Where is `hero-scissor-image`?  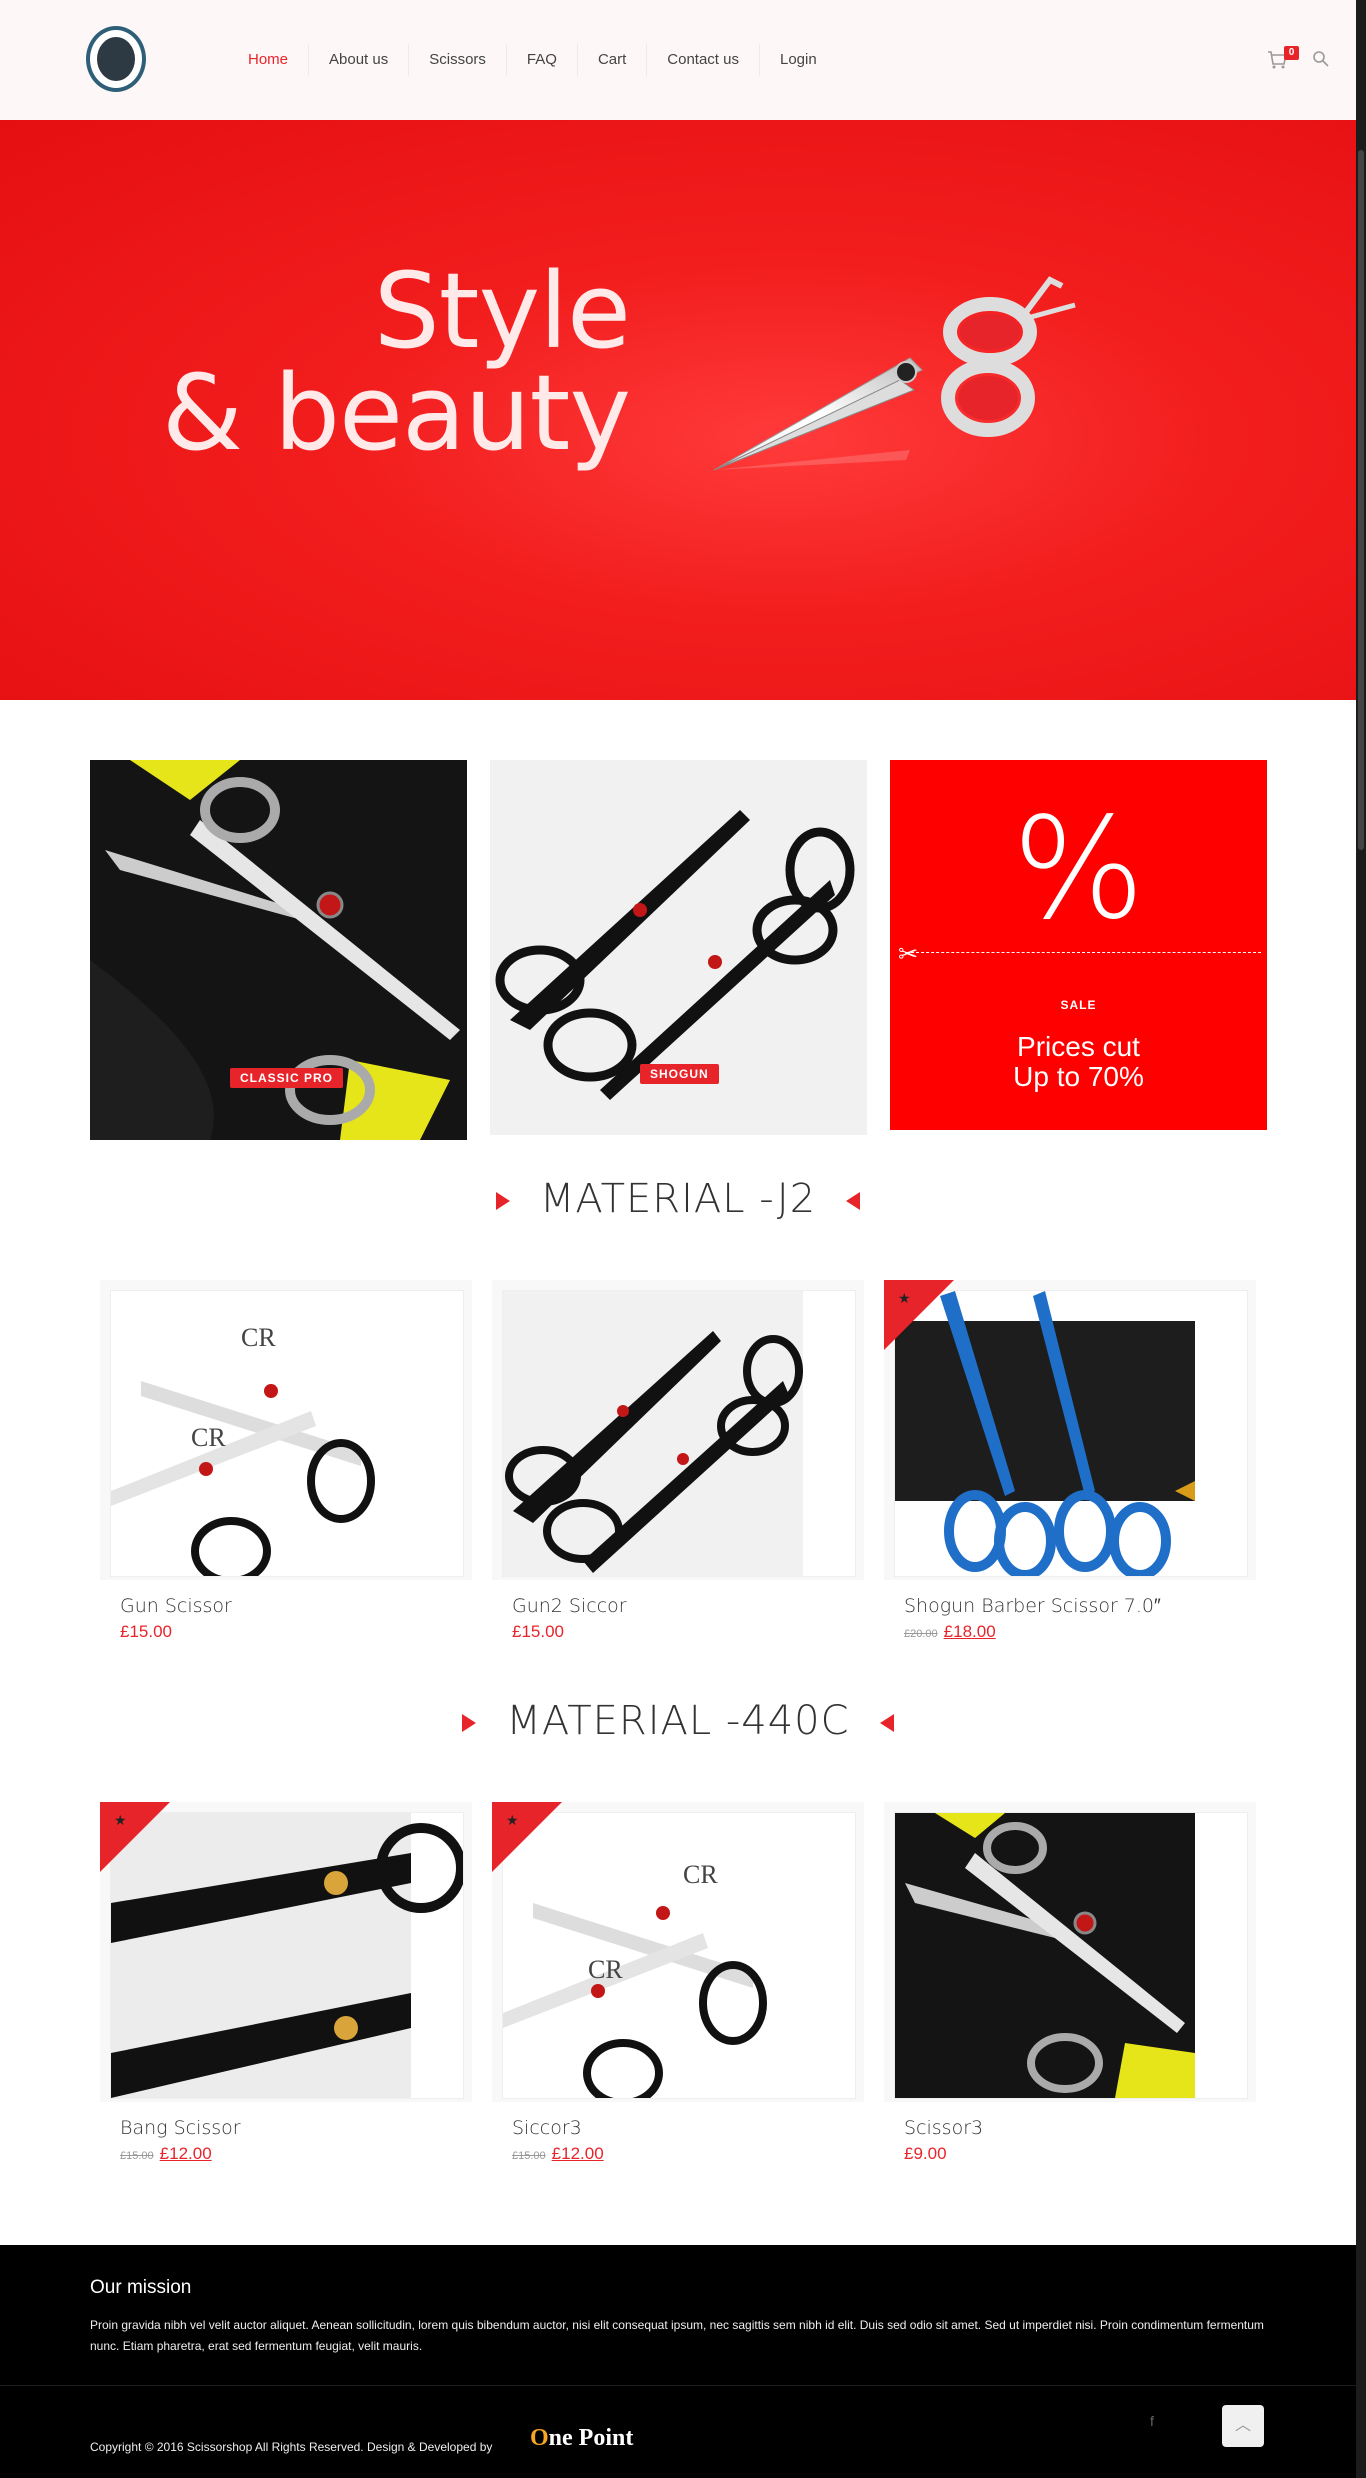
hero-scissor-image is located at coordinates (894, 373).